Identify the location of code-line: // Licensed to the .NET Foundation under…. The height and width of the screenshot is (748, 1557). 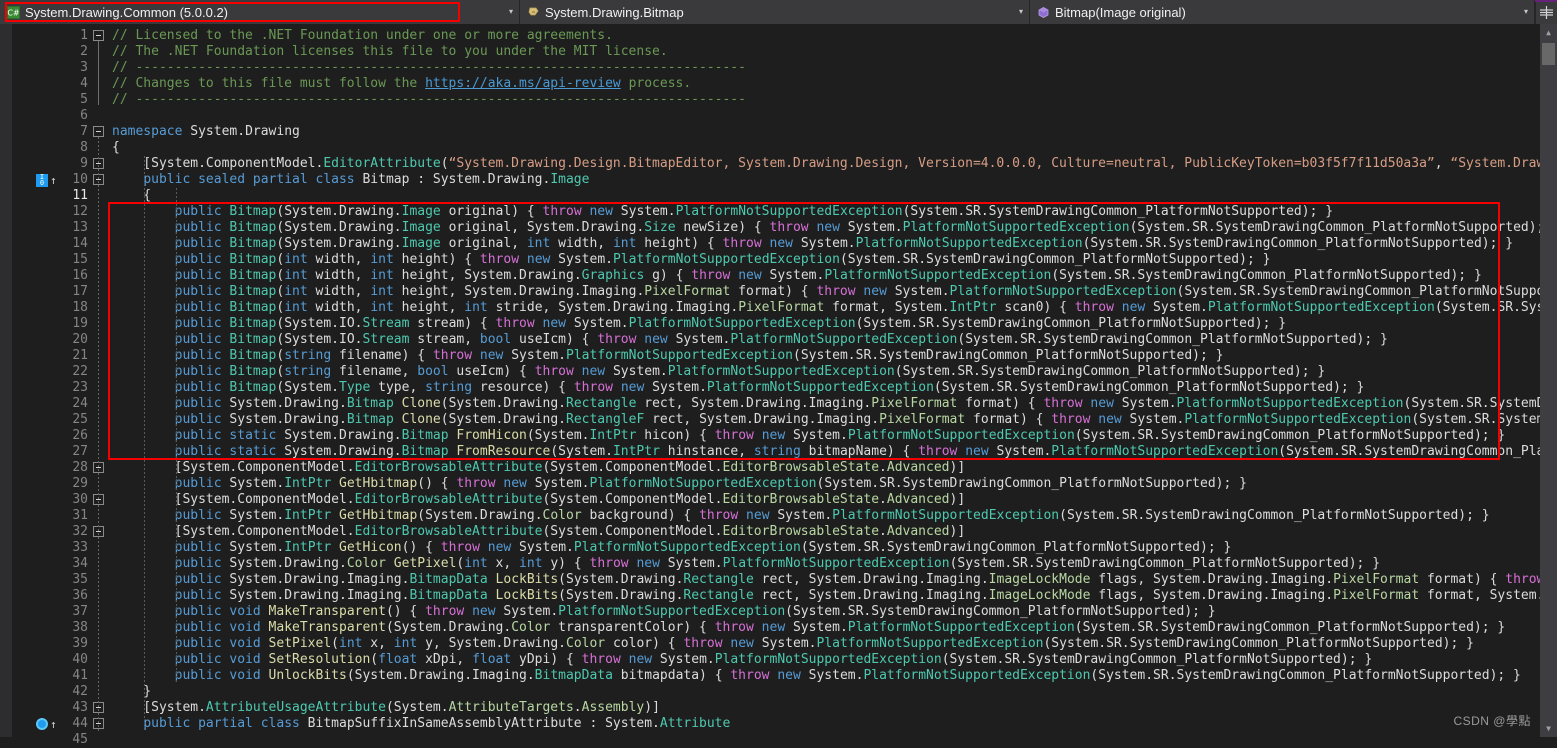
(824, 36).